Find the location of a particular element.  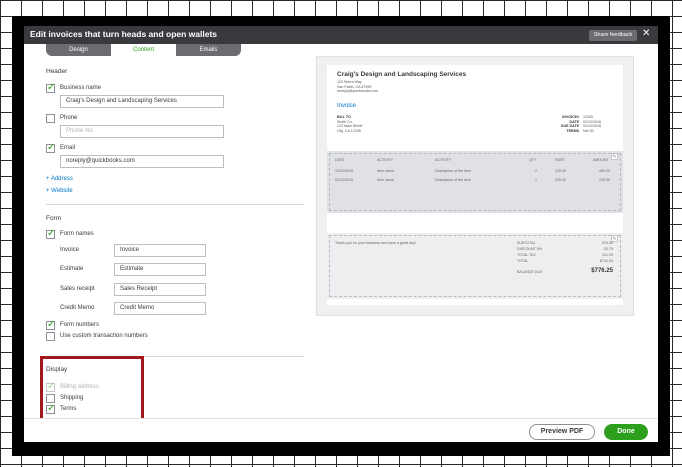

preview-total-label: TOTAL is located at coordinates (523, 261).